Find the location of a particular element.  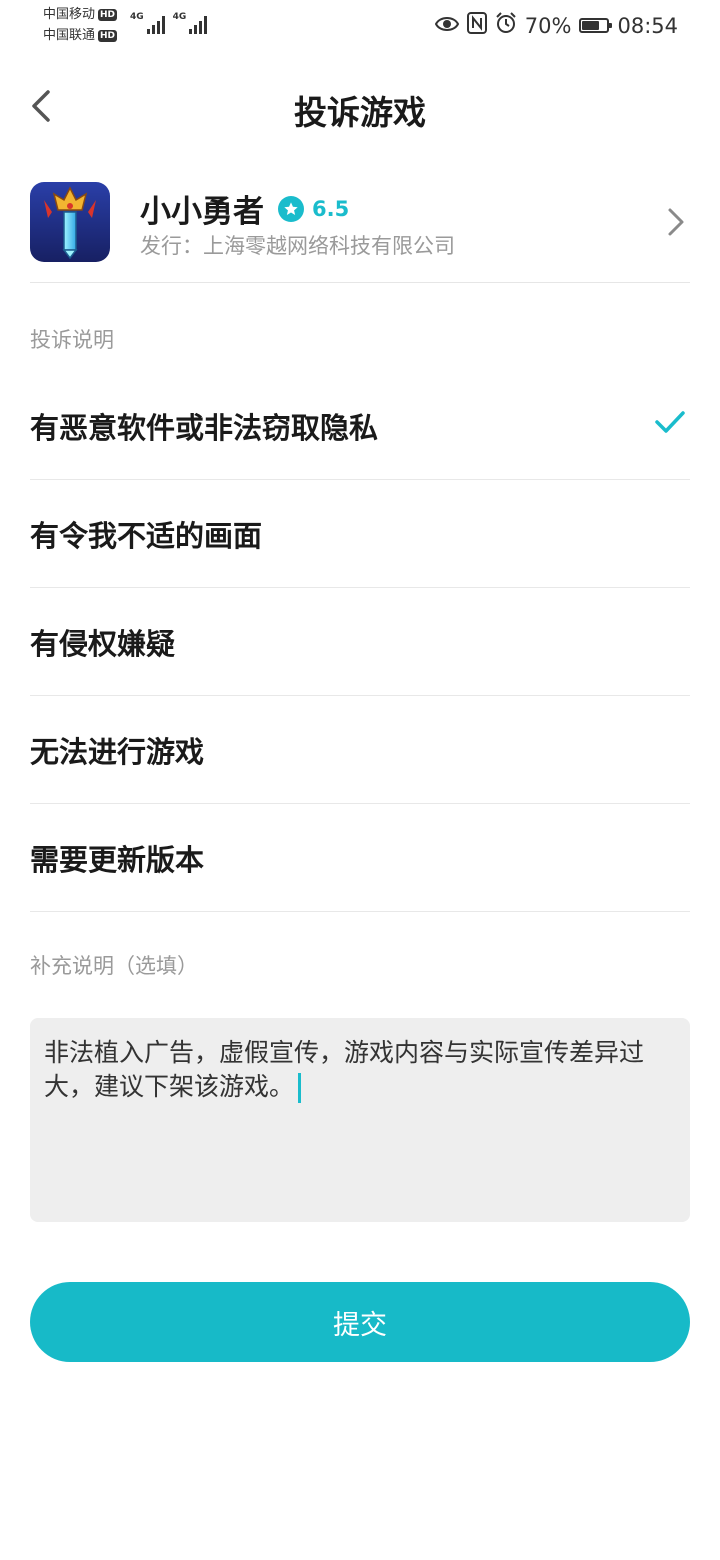

game-title-row: 小小勇者 6.5 is located at coordinates (244, 208).